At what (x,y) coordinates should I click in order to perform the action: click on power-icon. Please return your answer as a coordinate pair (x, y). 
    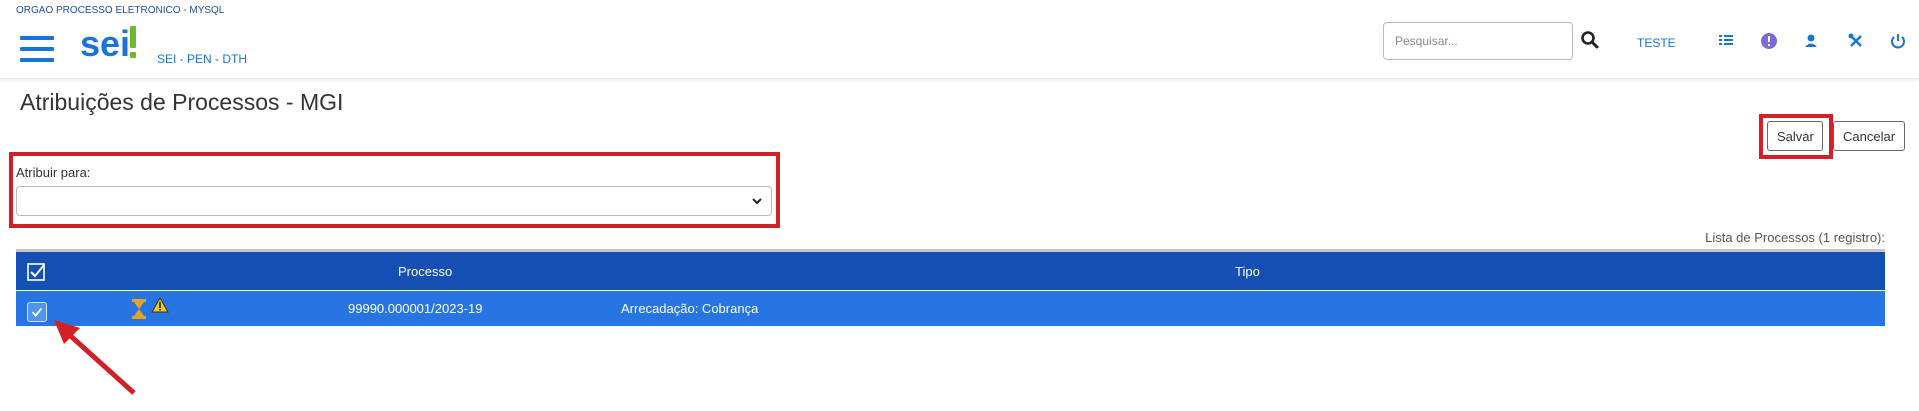
    Looking at the image, I should click on (1898, 41).